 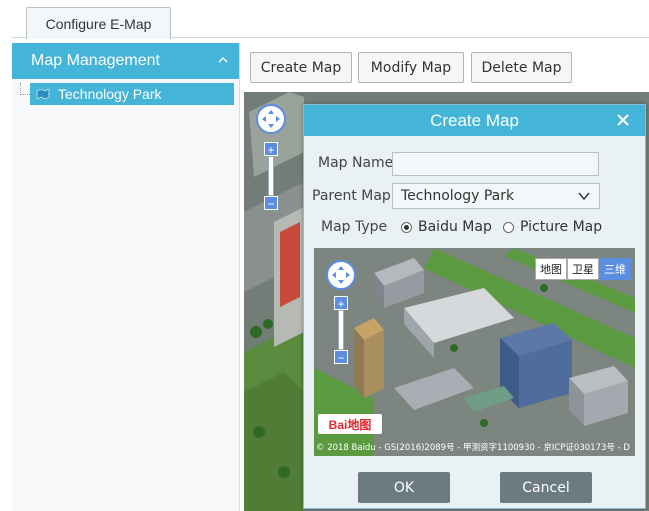 What do you see at coordinates (98, 23) in the screenshot?
I see `tab-configure-emap: Configure E-Map` at bounding box center [98, 23].